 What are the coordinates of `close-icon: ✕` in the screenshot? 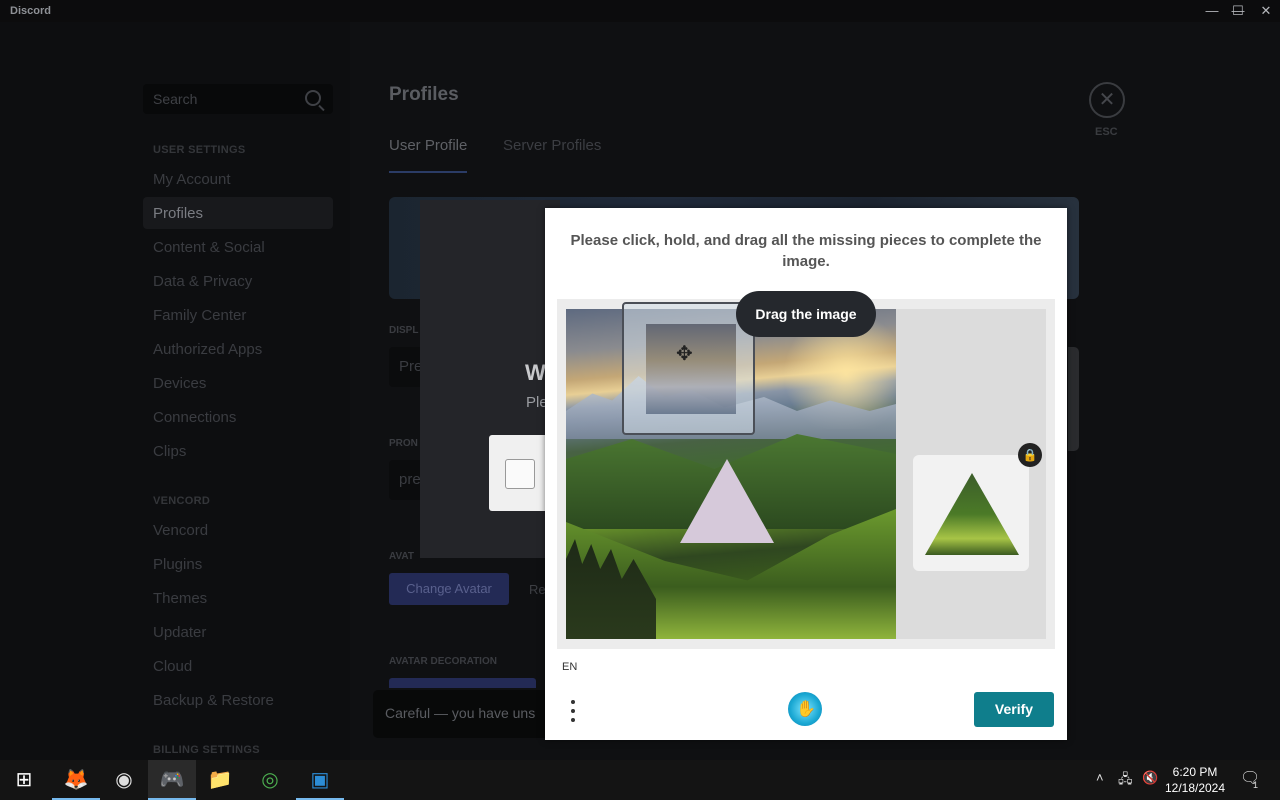 It's located at (1107, 100).